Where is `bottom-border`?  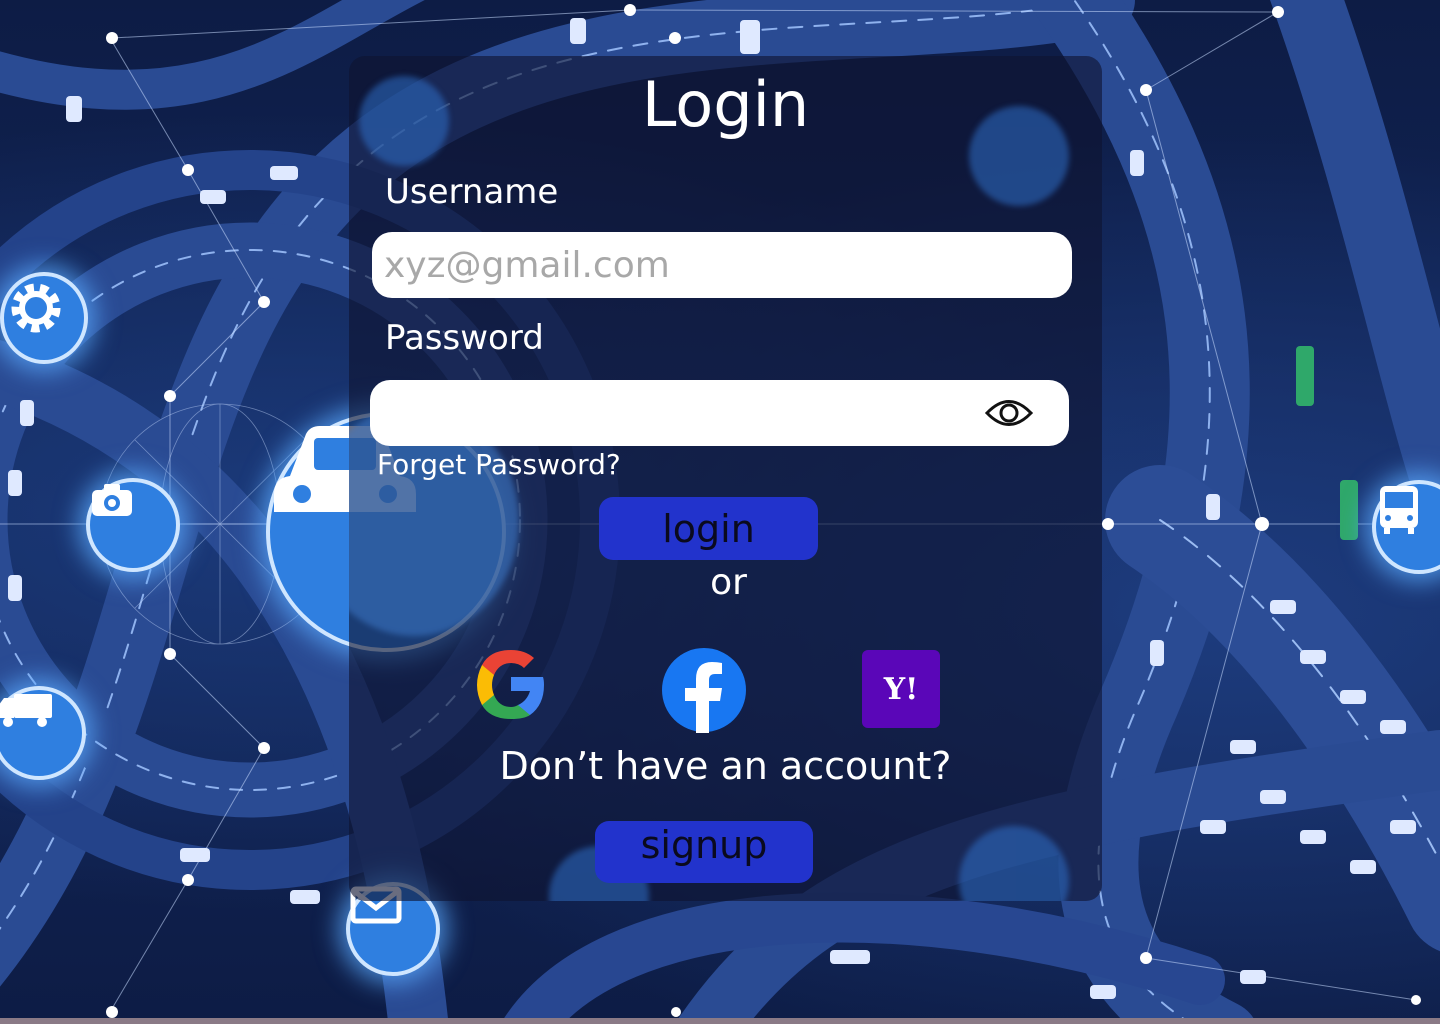 bottom-border is located at coordinates (720, 1021).